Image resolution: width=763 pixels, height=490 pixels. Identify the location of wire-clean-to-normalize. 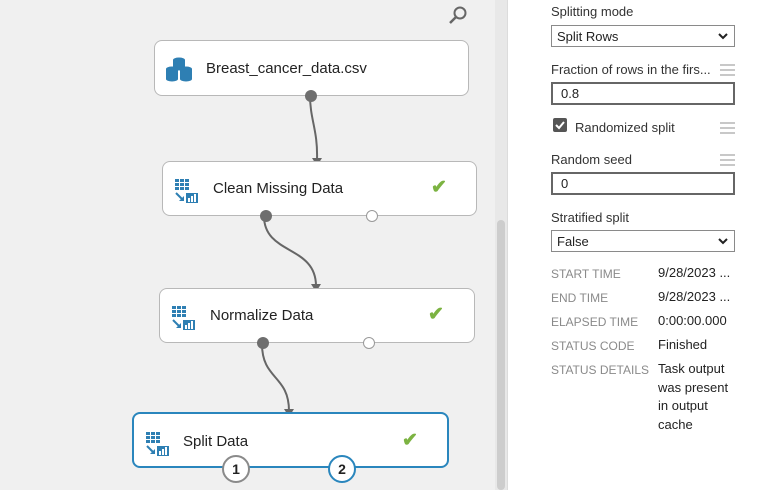
(290, 251).